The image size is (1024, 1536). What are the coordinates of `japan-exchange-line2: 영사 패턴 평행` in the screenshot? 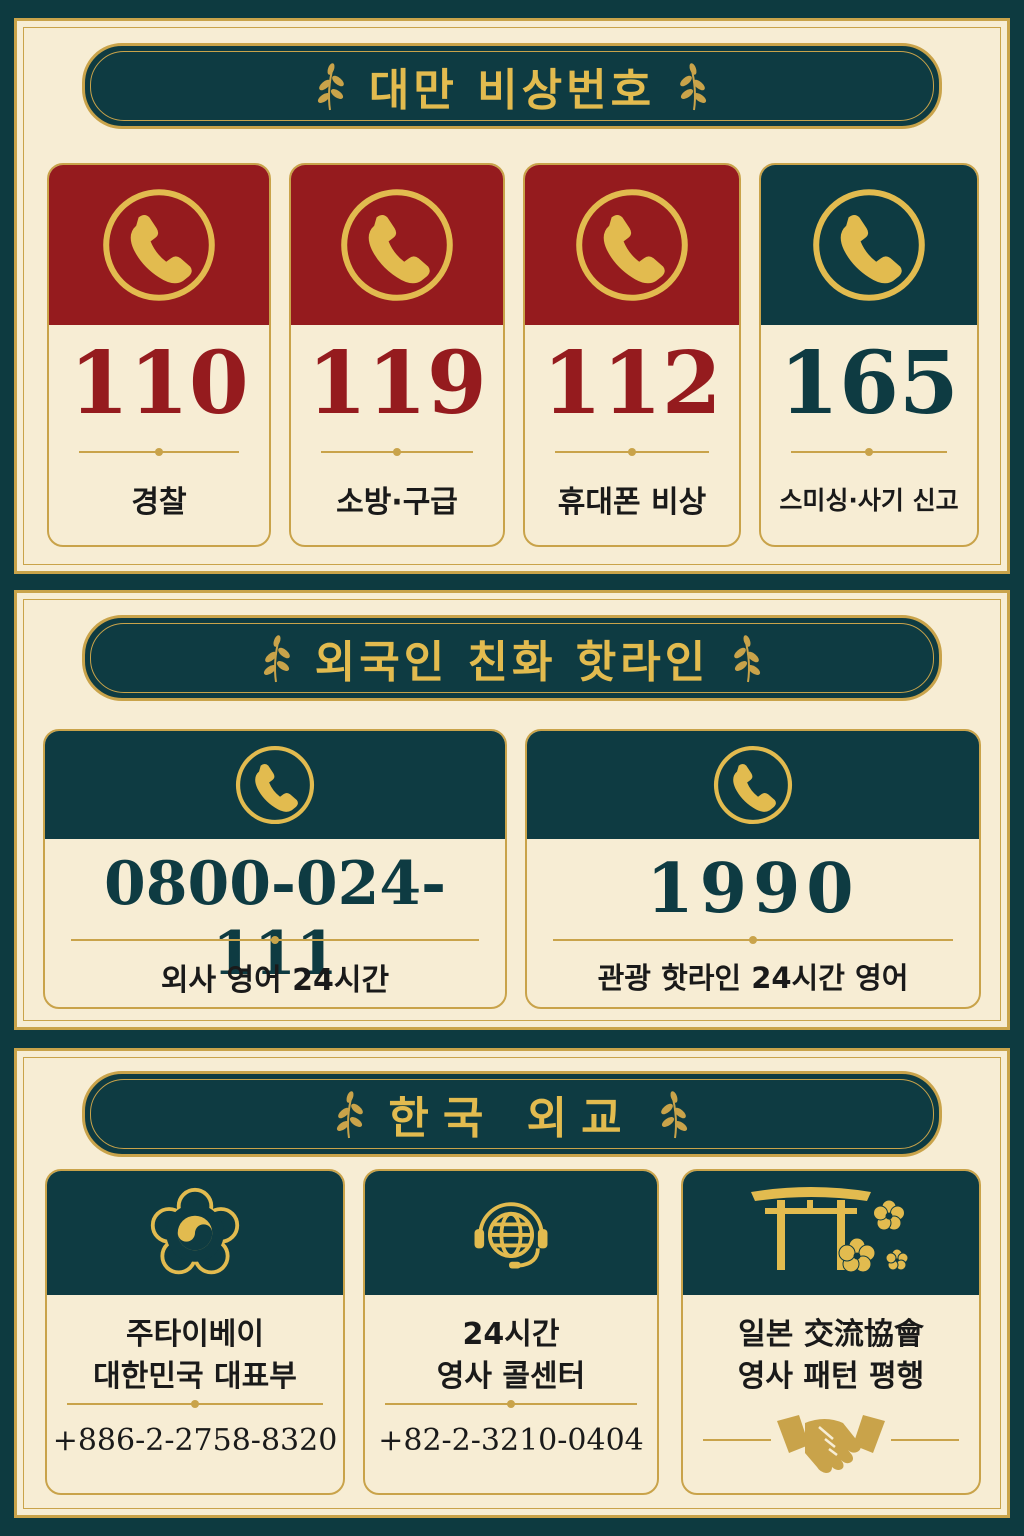 It's located at (831, 1376).